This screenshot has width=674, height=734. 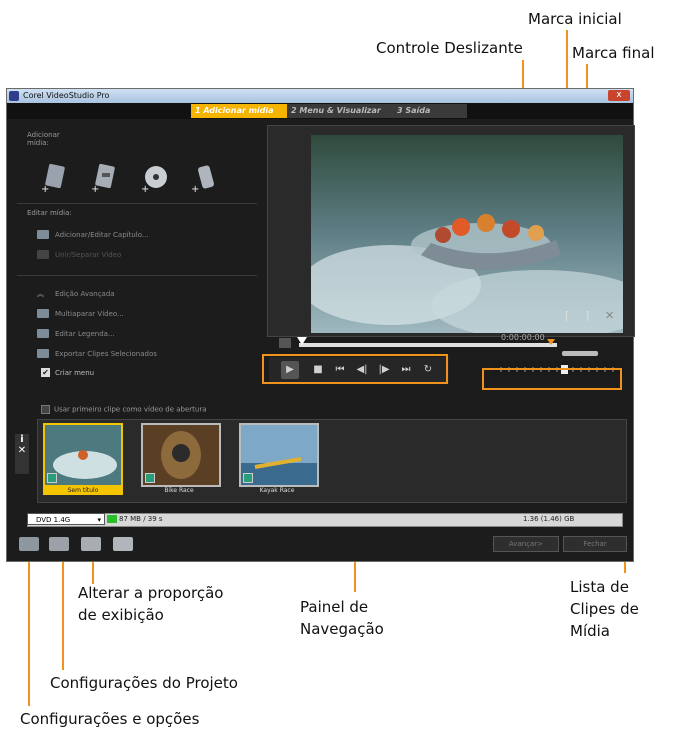 What do you see at coordinates (43, 254) in the screenshot?
I see `join-split-icon` at bounding box center [43, 254].